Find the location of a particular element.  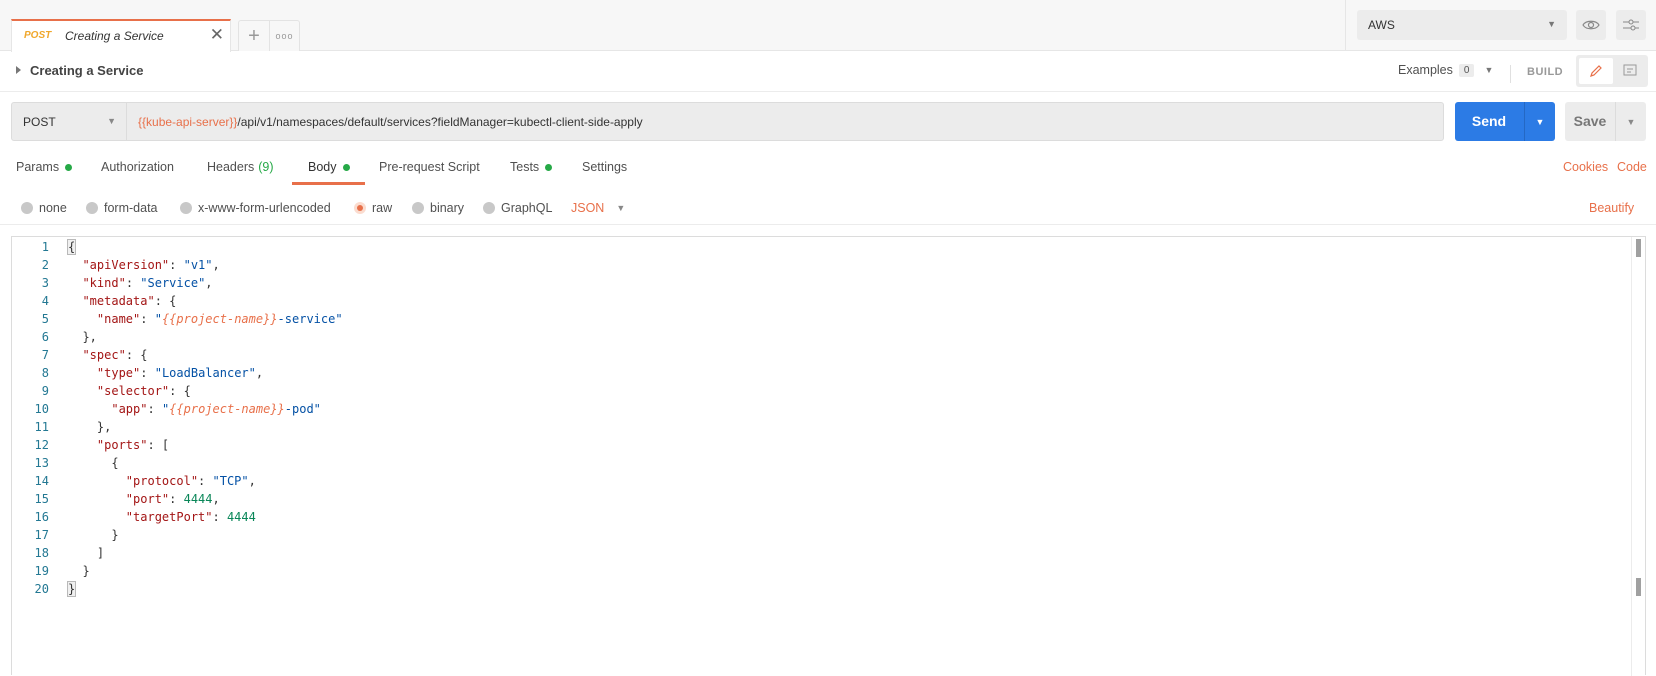

radio-graphql: GraphQL is located at coordinates (517, 208).